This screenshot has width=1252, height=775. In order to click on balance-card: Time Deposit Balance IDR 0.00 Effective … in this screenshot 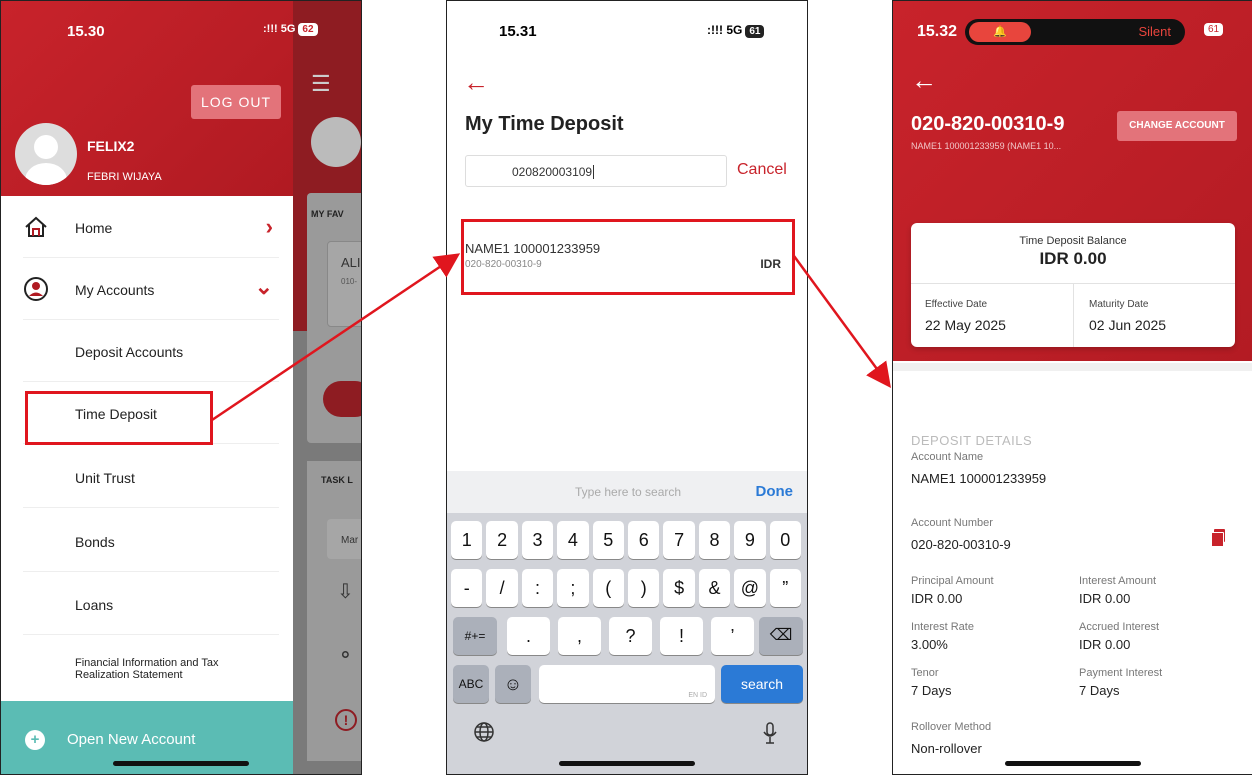, I will do `click(1073, 285)`.